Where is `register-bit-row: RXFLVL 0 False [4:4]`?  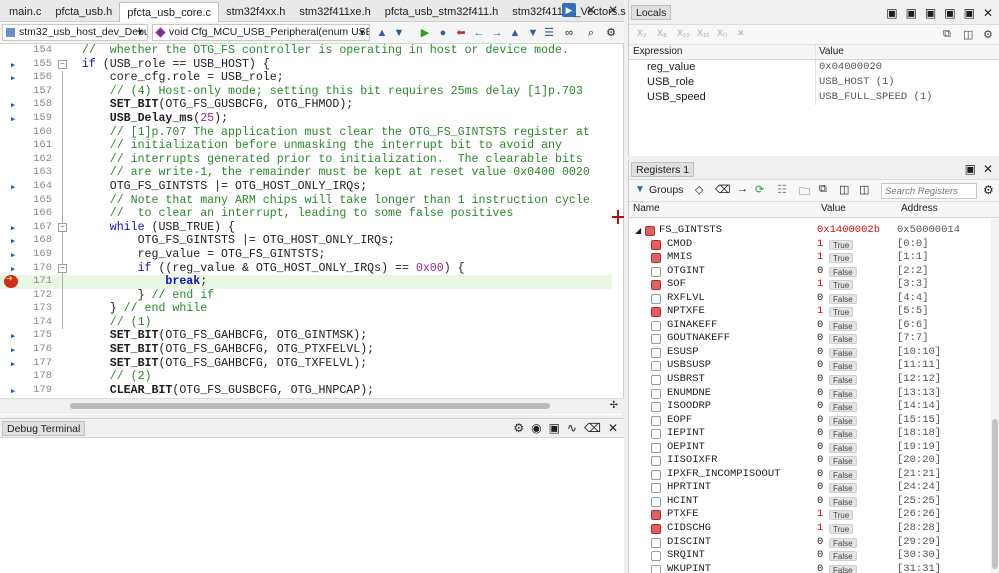
register-bit-row: RXFLVL 0 False [4:4] is located at coordinates (810, 299).